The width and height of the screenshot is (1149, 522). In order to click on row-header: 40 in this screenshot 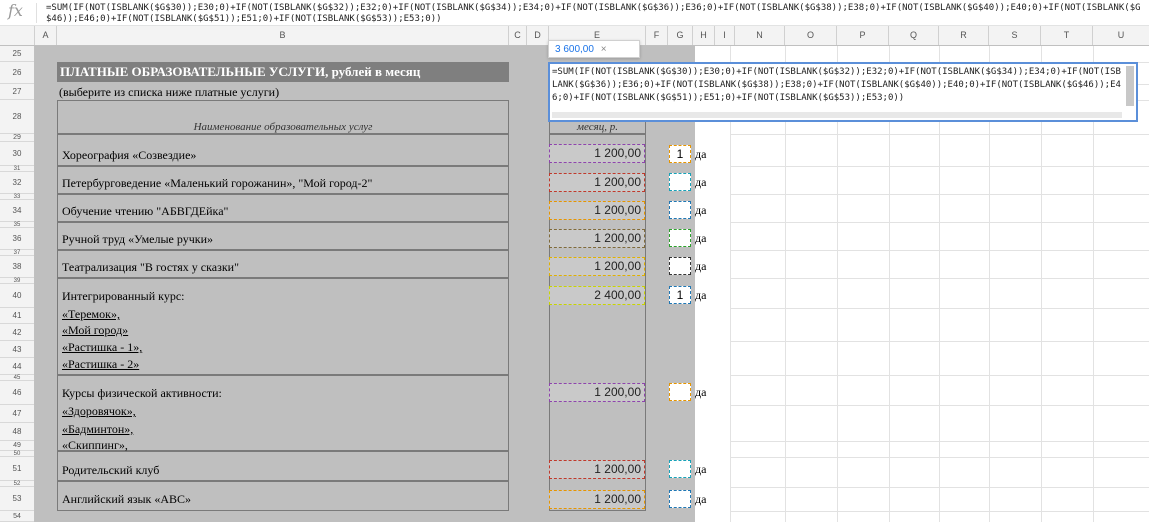, I will do `click(17, 296)`.